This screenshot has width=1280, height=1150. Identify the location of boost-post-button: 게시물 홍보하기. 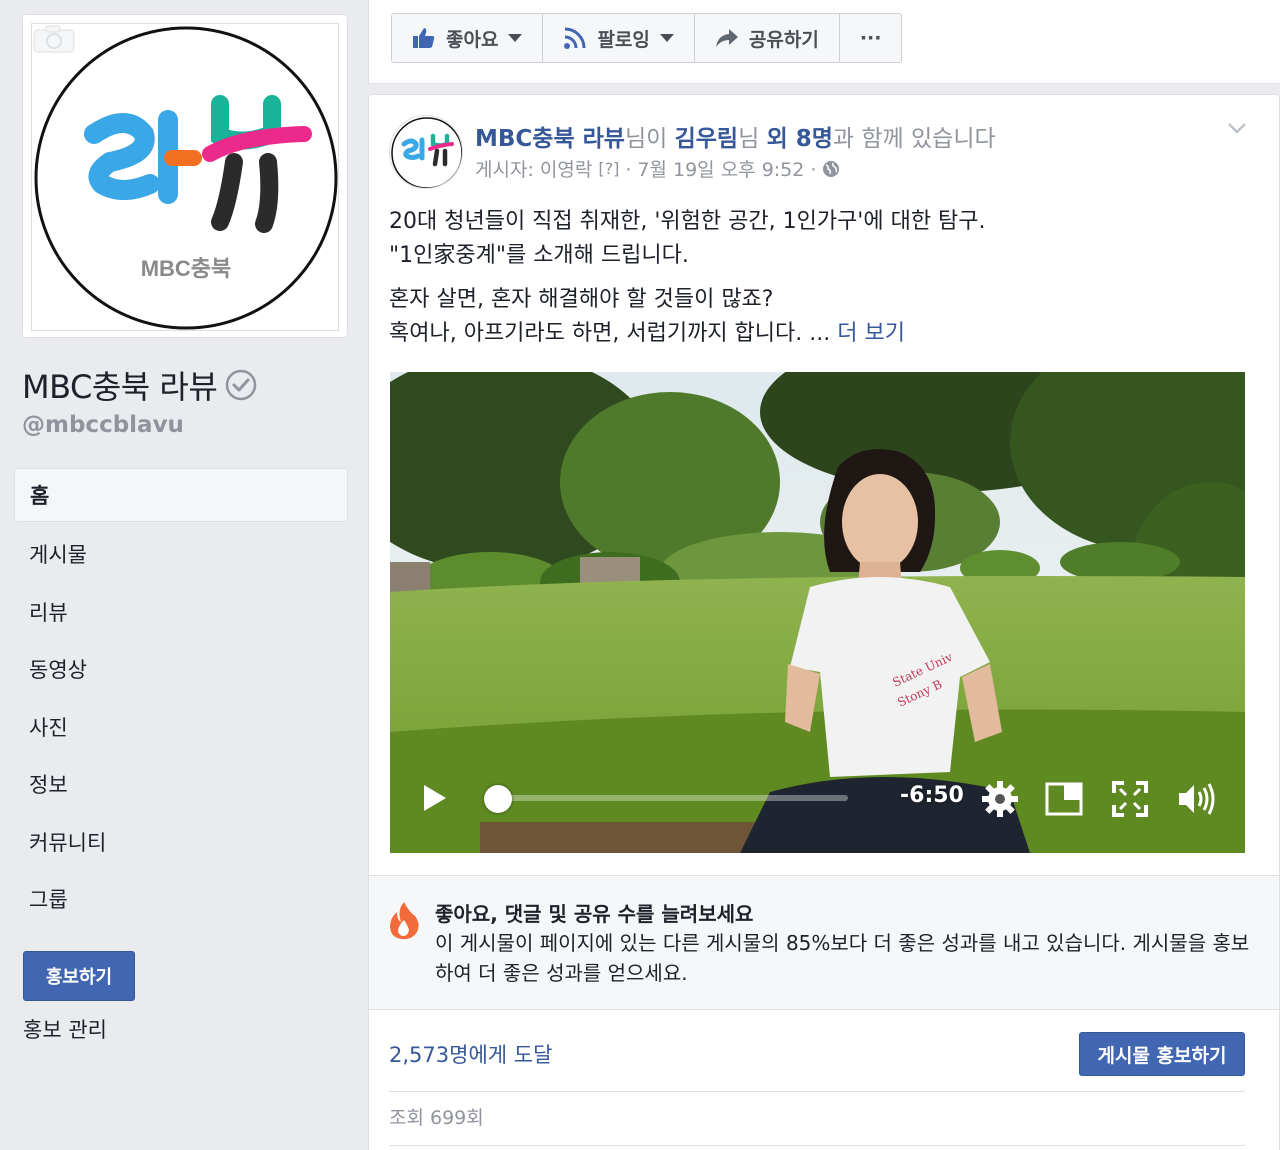
(1162, 1054).